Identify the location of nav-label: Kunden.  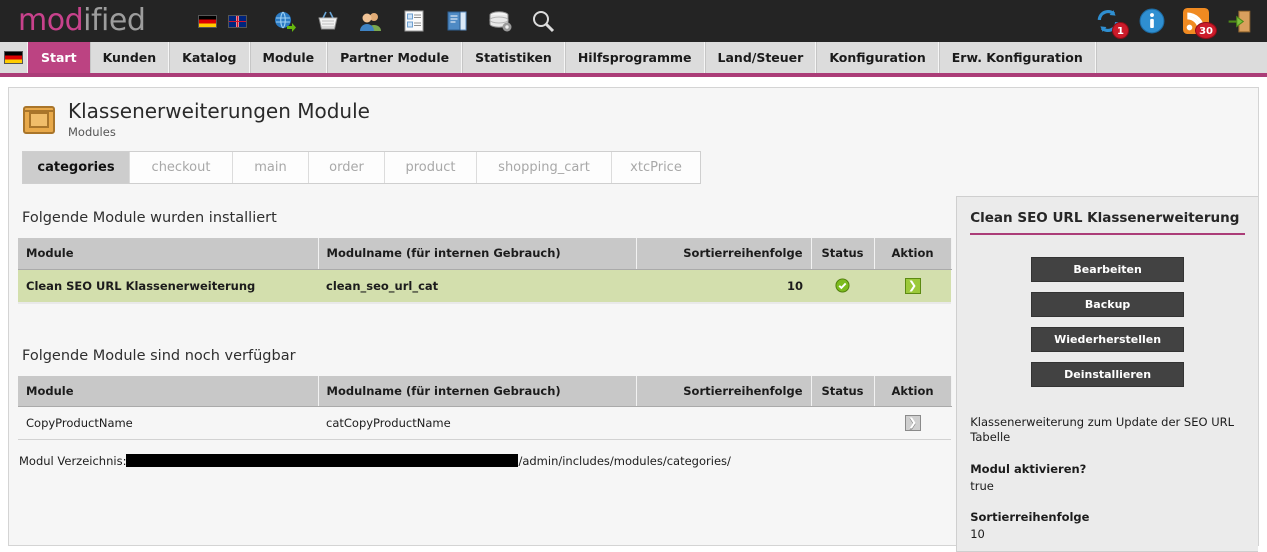
(129, 57).